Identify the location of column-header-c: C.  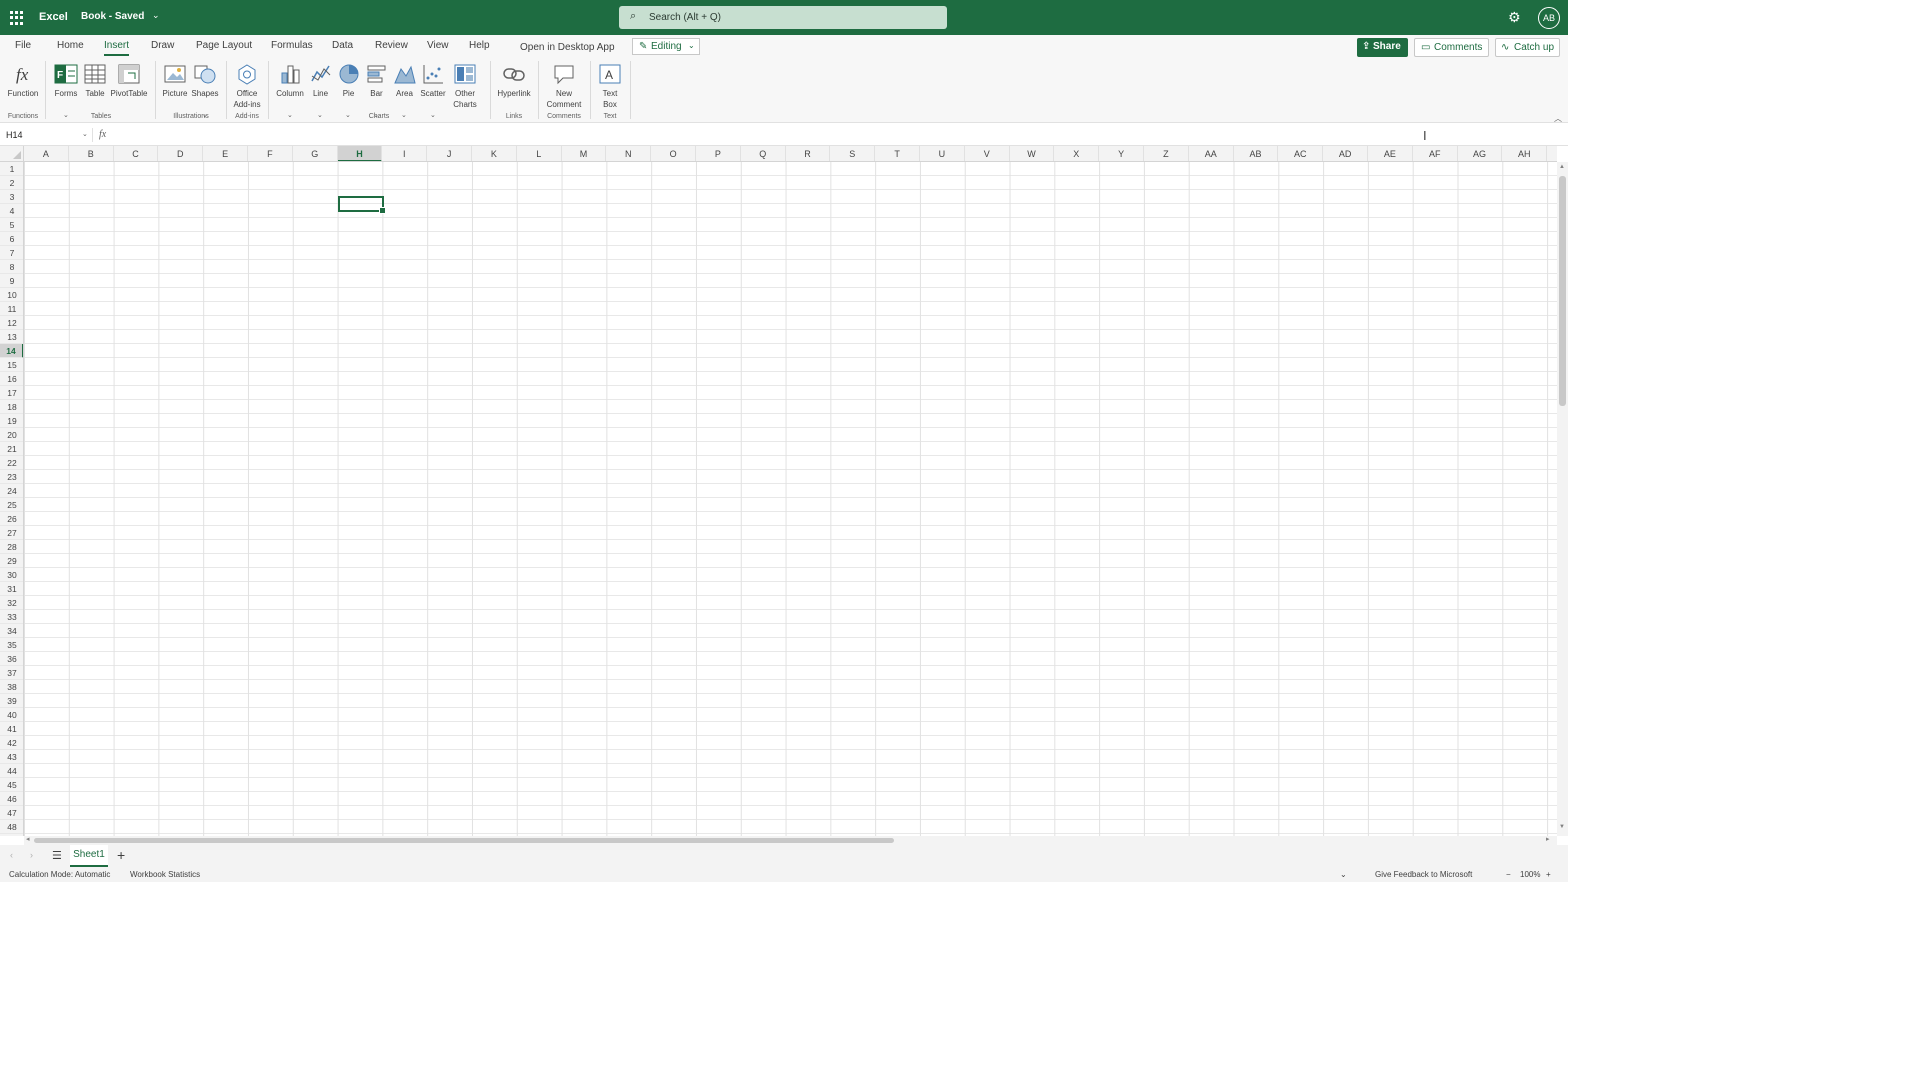
(136, 153).